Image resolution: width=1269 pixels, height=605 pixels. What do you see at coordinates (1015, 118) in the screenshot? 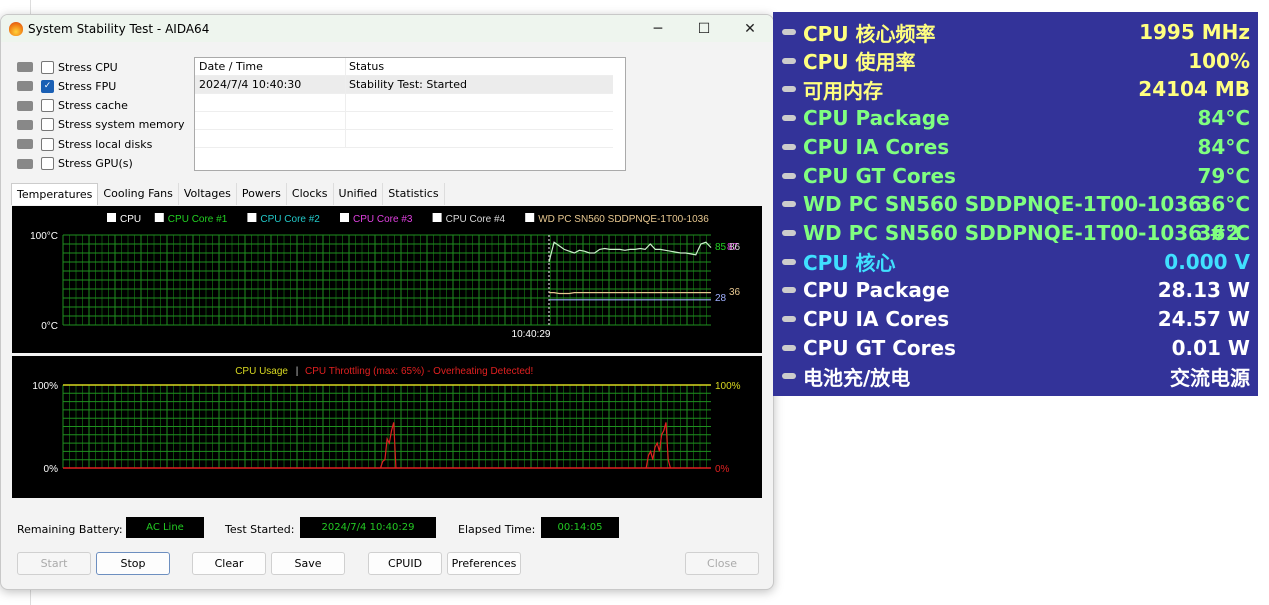
I see `sensor-row: CPU Package 84°C` at bounding box center [1015, 118].